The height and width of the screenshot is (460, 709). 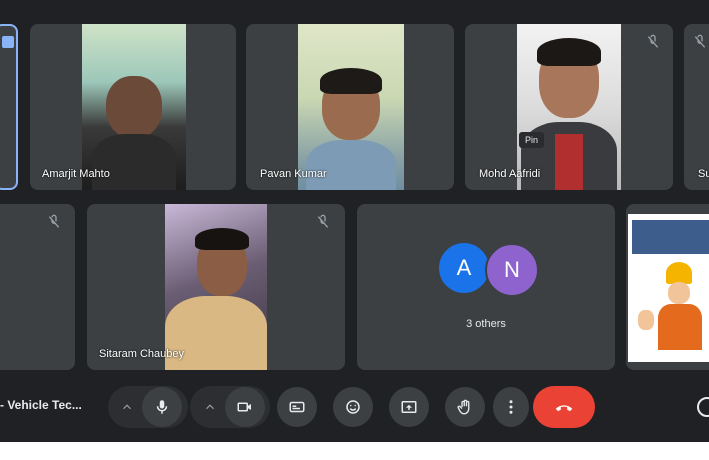 I want to click on participant-tile: Pavan Kumar, so click(x=350, y=107).